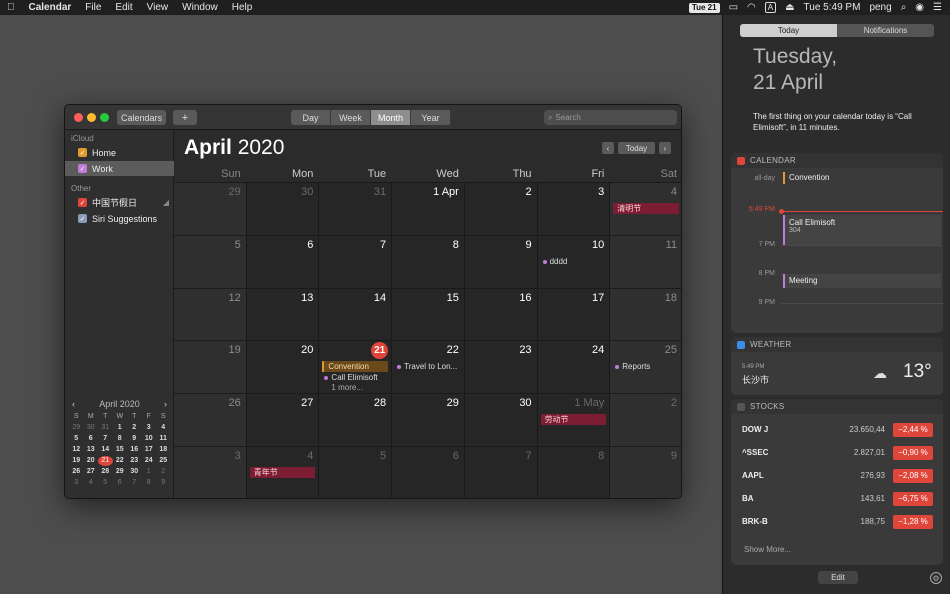  I want to click on mini-day: 18, so click(163, 450).